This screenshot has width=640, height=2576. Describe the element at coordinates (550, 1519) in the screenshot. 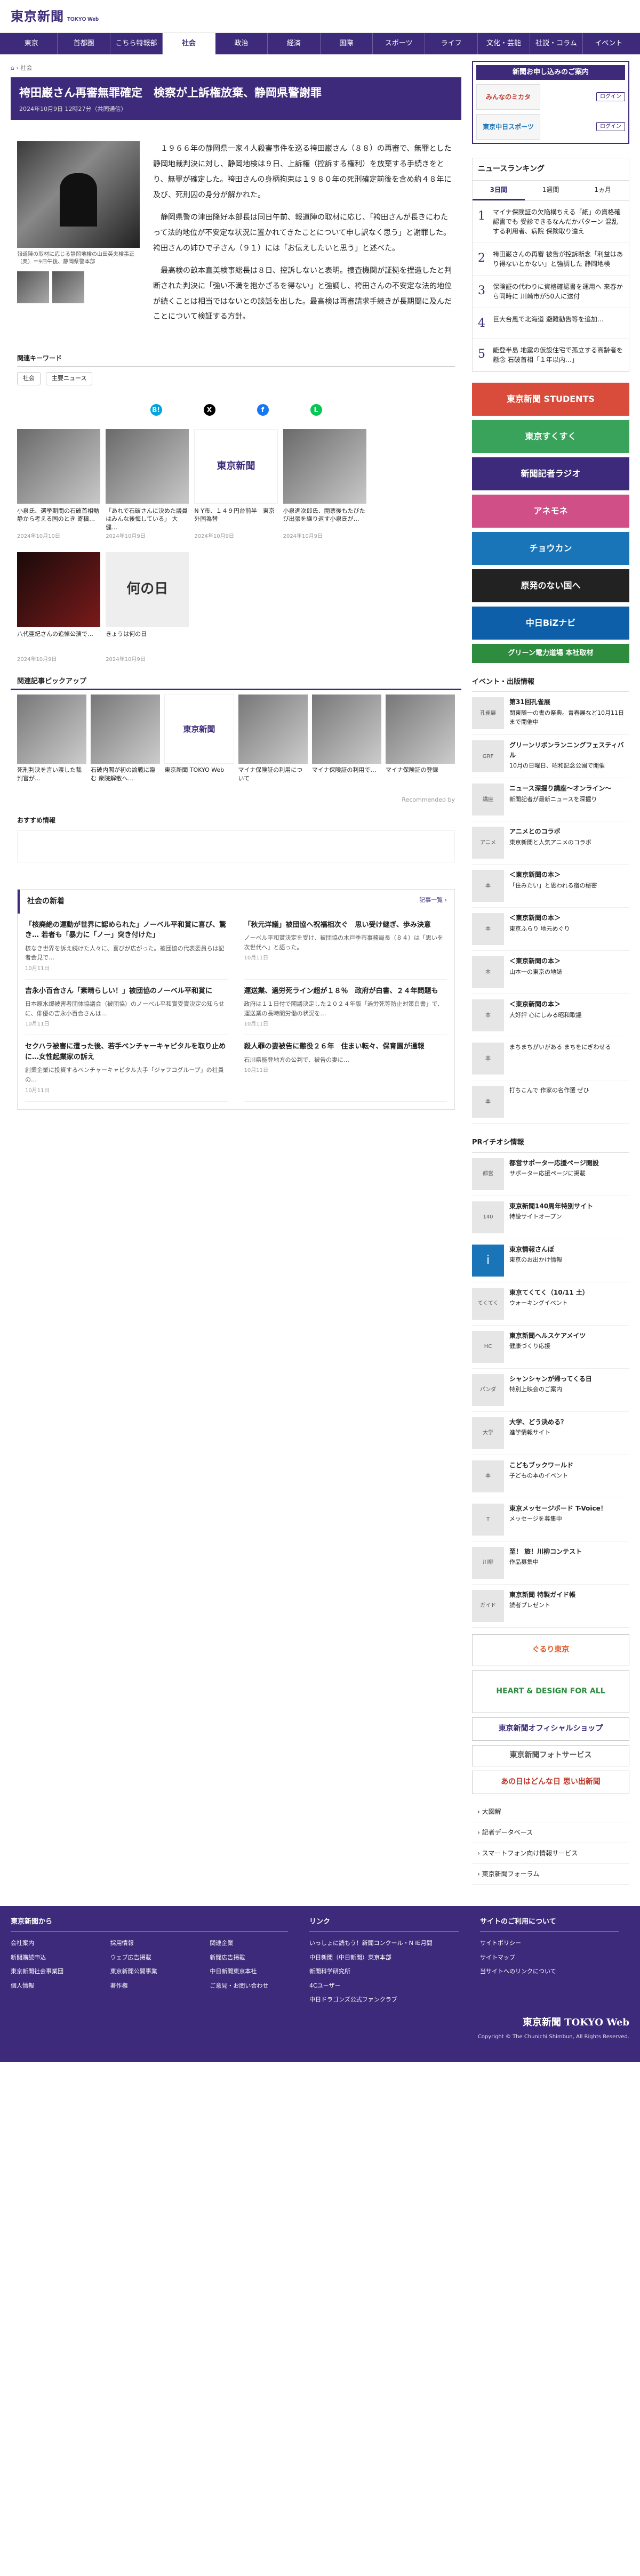

I see `pr-item: T 東京メッセージボード T-Voice！ メッセージを募集中` at that location.